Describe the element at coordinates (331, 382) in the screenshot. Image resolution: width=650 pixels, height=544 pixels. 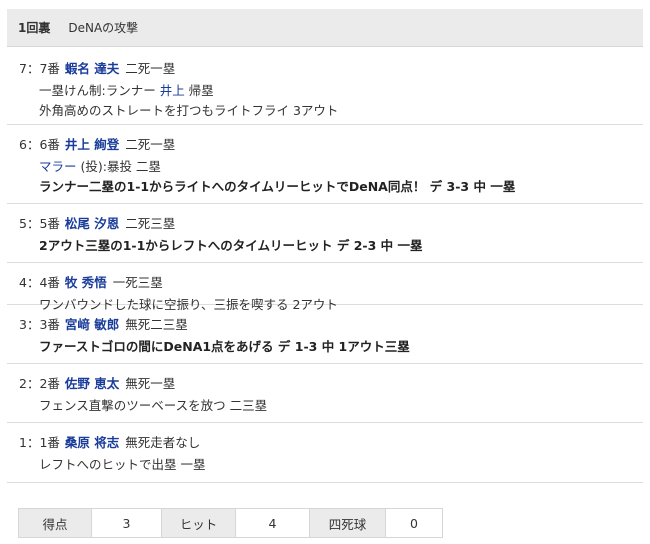
I see `plate-appearance-header: 2：2番 佐野 恵太 無死一塁` at that location.